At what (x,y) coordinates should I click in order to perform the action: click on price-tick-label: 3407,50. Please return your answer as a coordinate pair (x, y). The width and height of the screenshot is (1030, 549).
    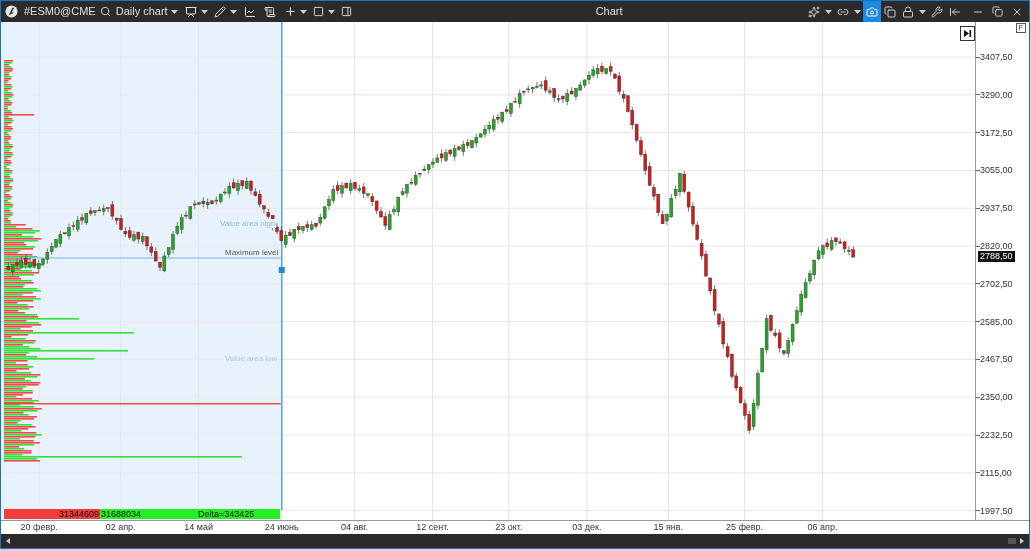
    Looking at the image, I should click on (996, 57).